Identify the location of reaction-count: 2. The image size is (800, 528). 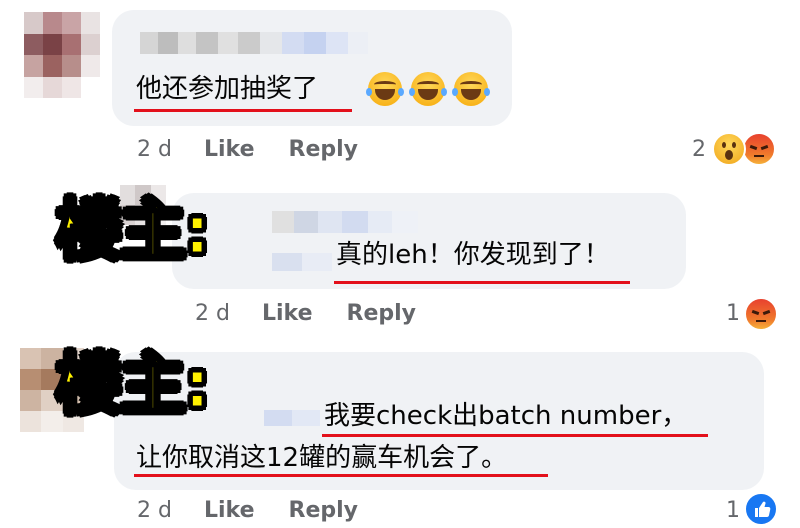
(699, 149).